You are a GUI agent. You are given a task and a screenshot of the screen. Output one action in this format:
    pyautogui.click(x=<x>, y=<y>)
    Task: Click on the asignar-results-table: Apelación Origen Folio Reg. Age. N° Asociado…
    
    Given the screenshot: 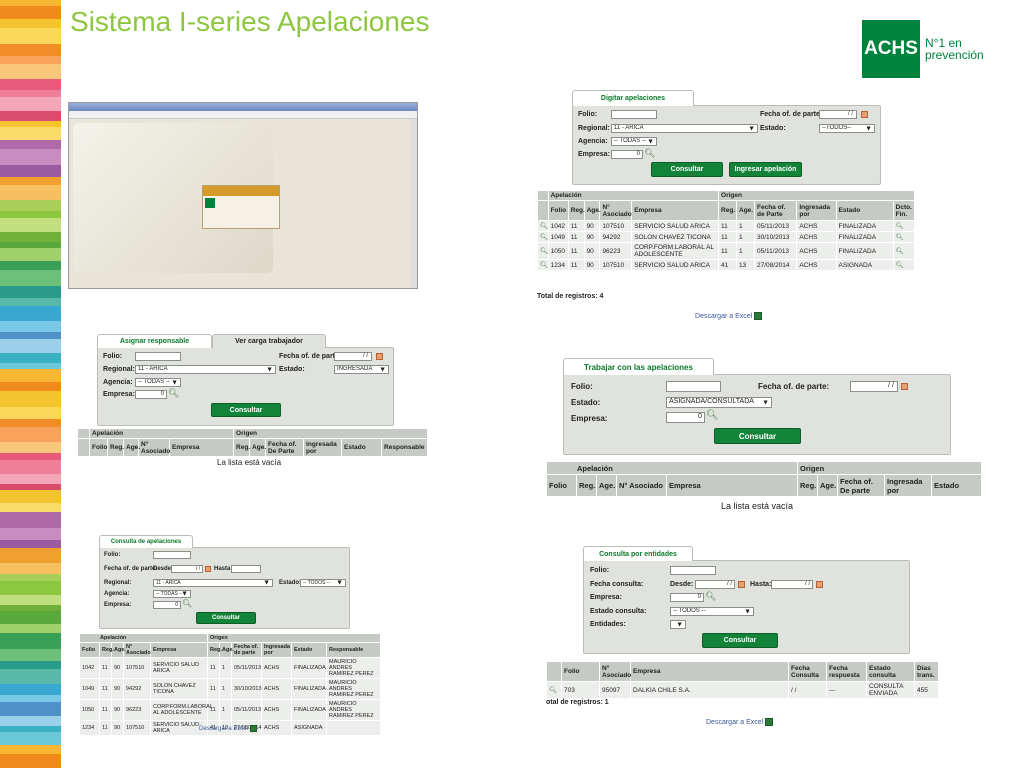 What is the action you would take?
    pyautogui.click(x=253, y=442)
    